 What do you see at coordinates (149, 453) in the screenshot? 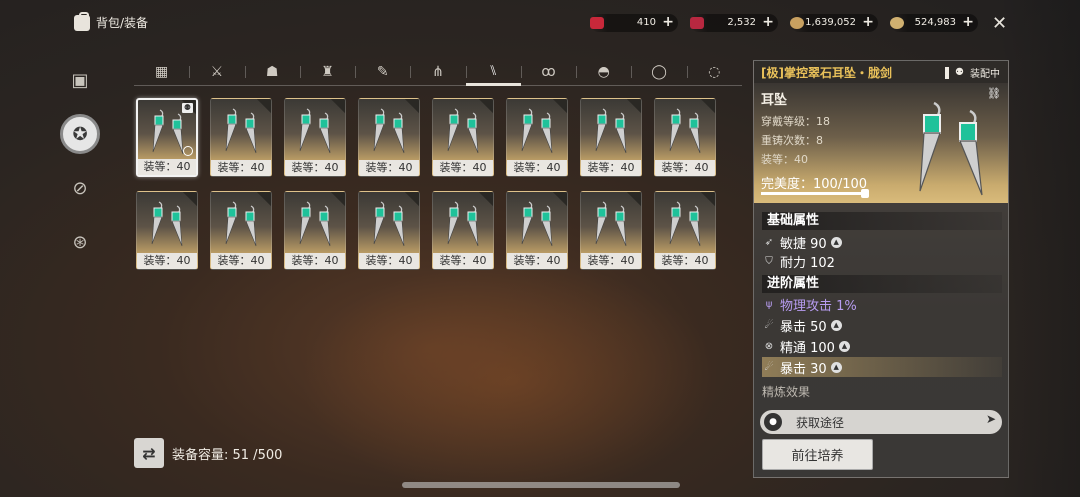
I see `swap-icon: ⇄` at bounding box center [149, 453].